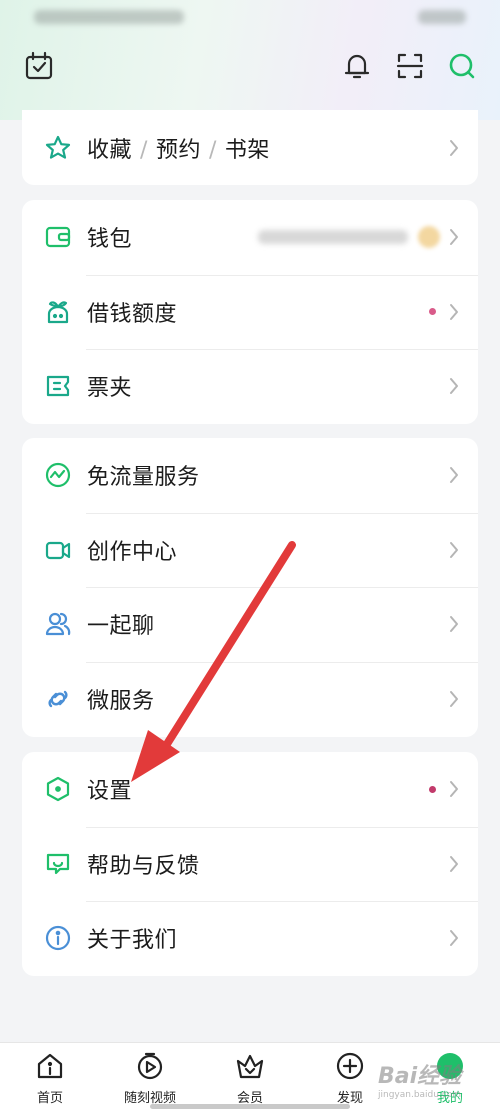 Image resolution: width=500 pixels, height=1111 pixels. What do you see at coordinates (442, 17) in the screenshot?
I see `status-bar-battery-blurred` at bounding box center [442, 17].